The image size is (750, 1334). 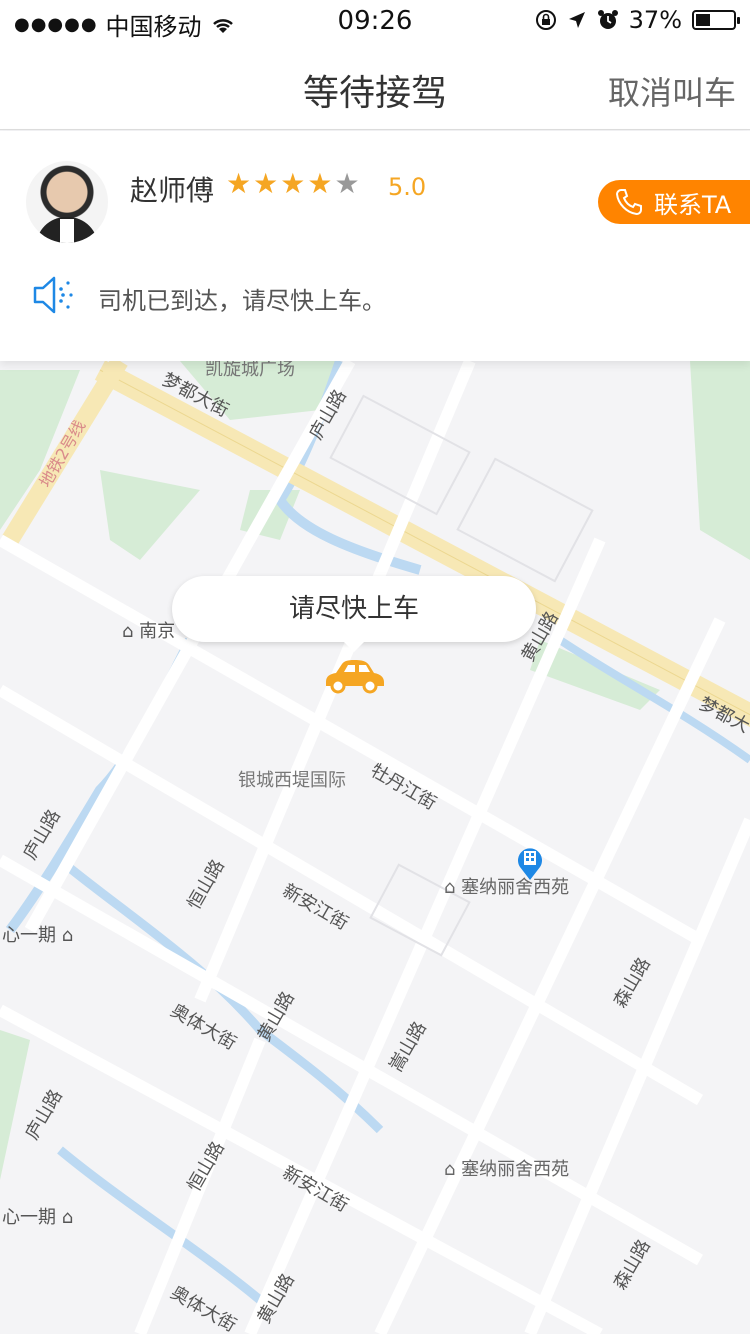 I want to click on alarm-icon, so click(x=607, y=19).